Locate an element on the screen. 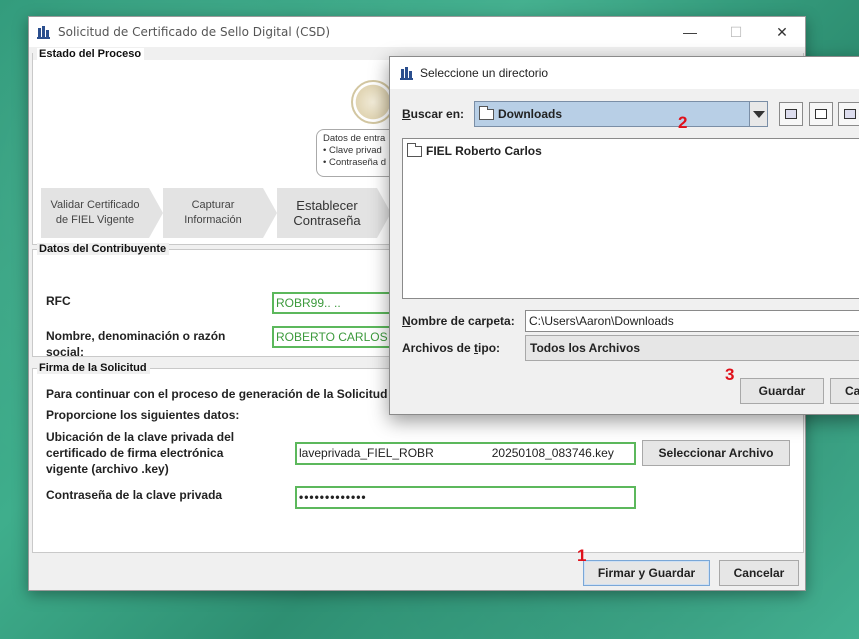 This screenshot has height=639, width=859. dialog-cancel-button: Ca is located at coordinates (844, 391).